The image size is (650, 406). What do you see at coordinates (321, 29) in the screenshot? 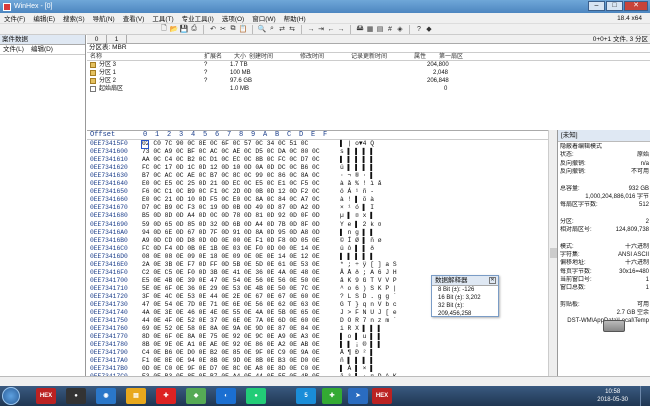
I see `goto-sector-icon: ⇥` at bounding box center [321, 29].